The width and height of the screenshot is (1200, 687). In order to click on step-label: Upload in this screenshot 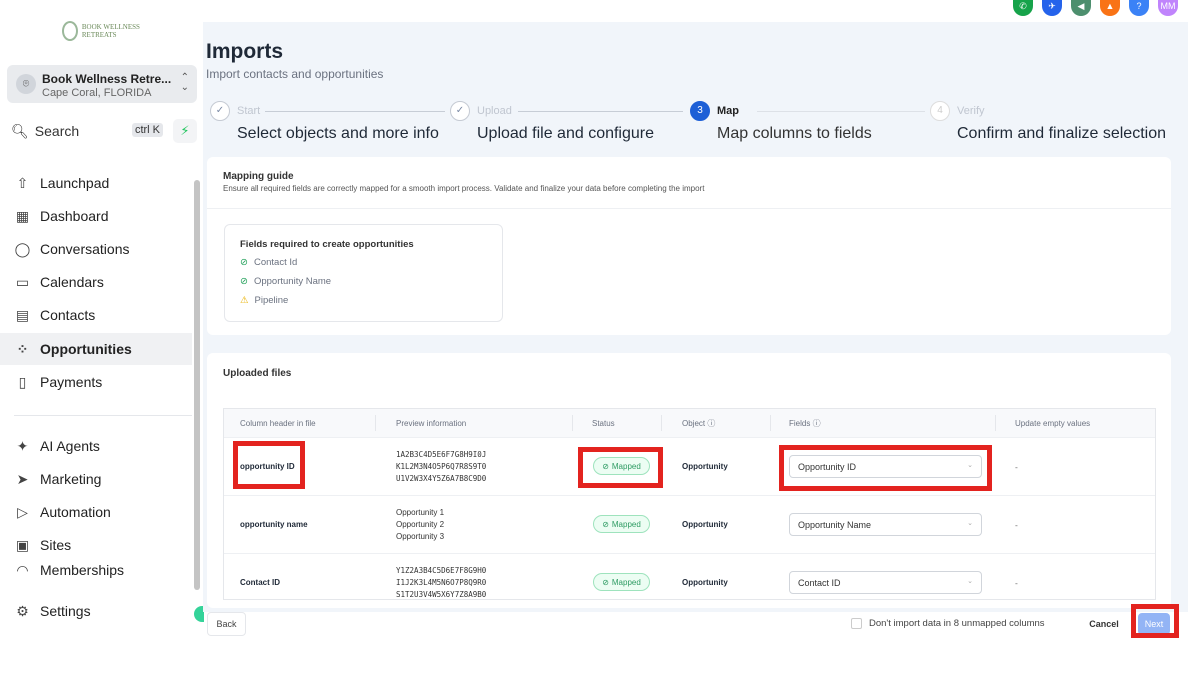, I will do `click(494, 111)`.